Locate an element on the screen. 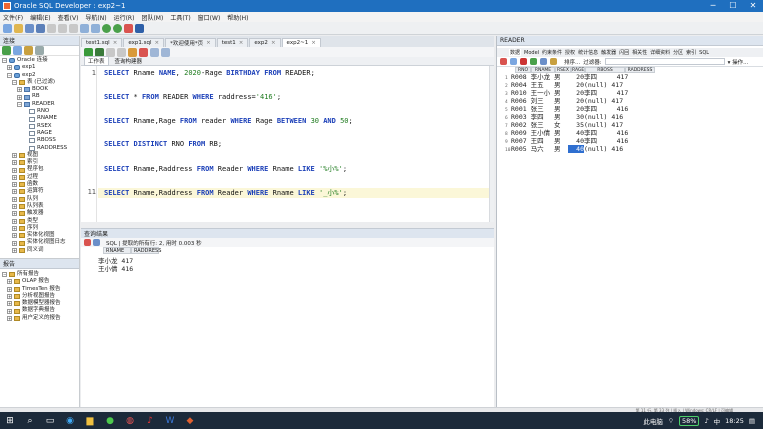 The height and width of the screenshot is (429, 763). tab-7: 相关性 is located at coordinates (639, 52).